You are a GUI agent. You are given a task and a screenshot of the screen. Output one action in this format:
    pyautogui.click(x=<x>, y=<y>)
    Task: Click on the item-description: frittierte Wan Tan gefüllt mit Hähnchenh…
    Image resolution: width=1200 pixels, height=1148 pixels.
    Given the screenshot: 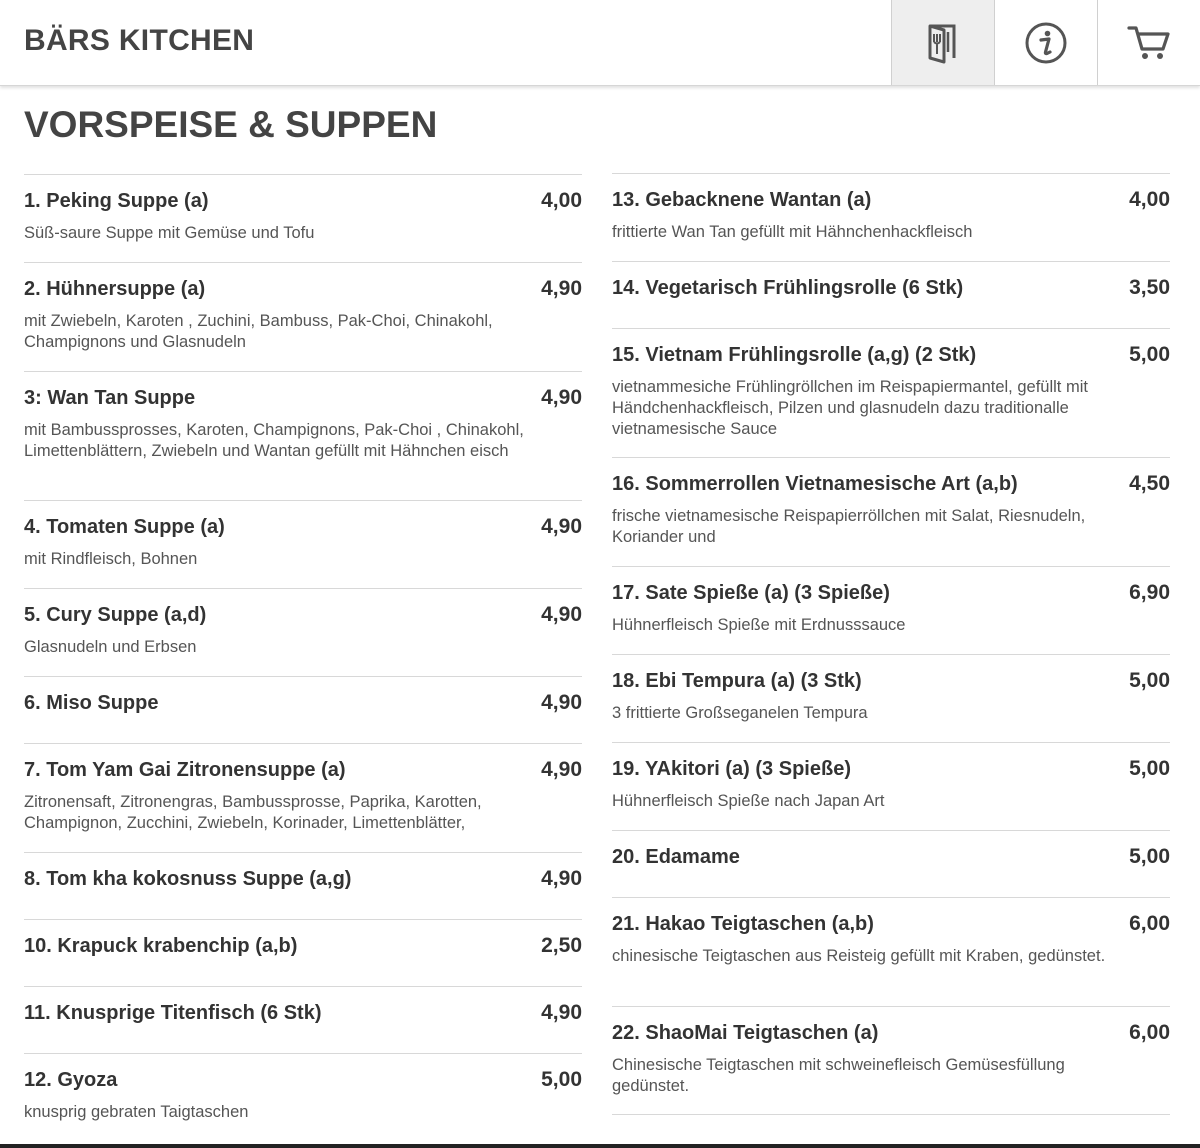 What is the action you would take?
    pyautogui.click(x=792, y=232)
    